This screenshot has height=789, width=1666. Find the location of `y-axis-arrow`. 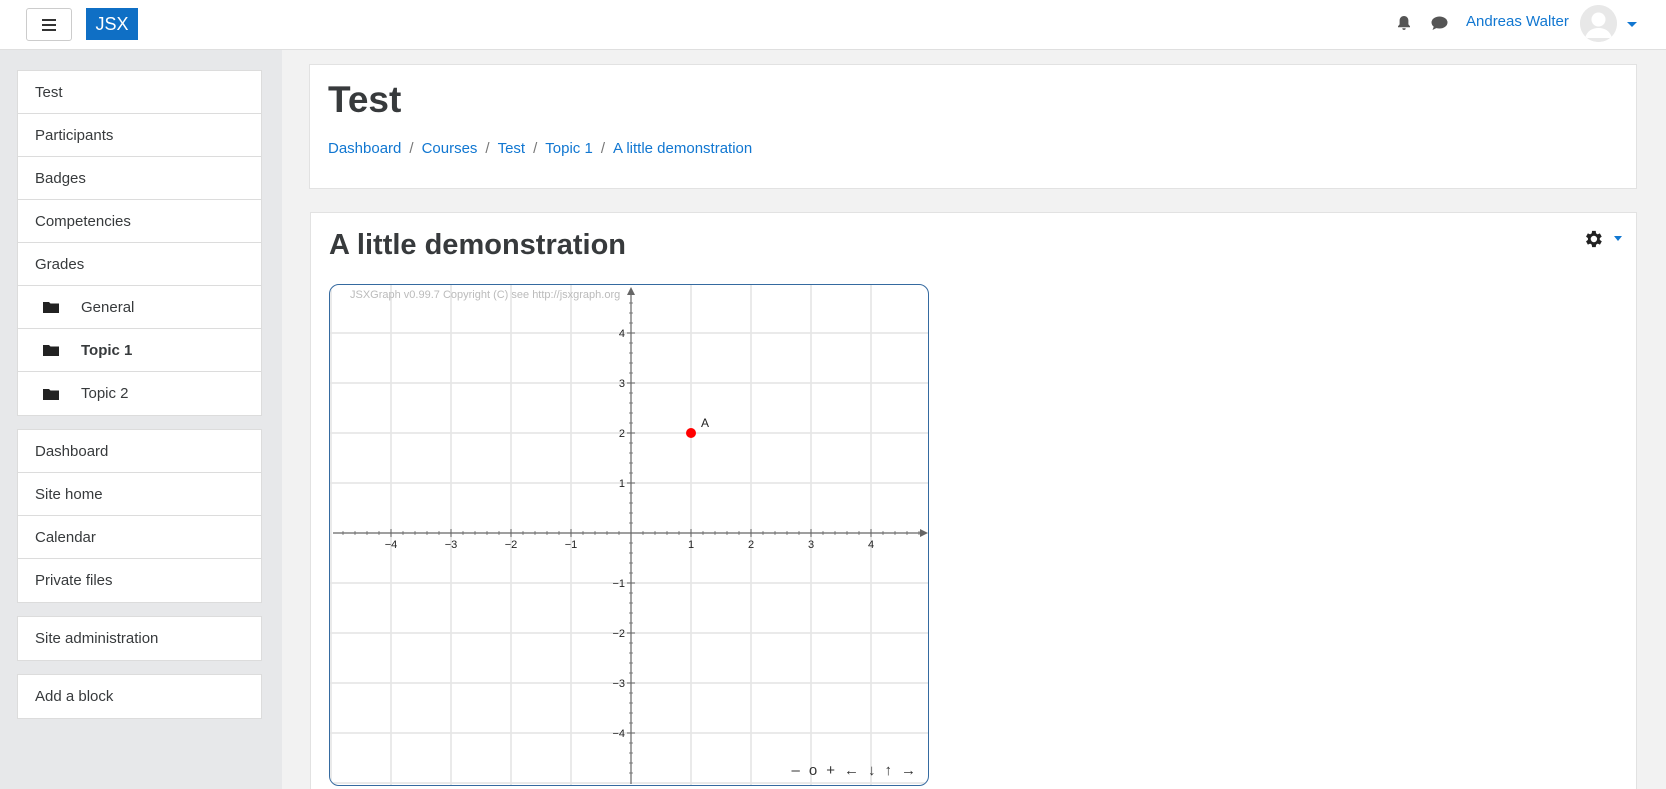

y-axis-arrow is located at coordinates (631, 291).